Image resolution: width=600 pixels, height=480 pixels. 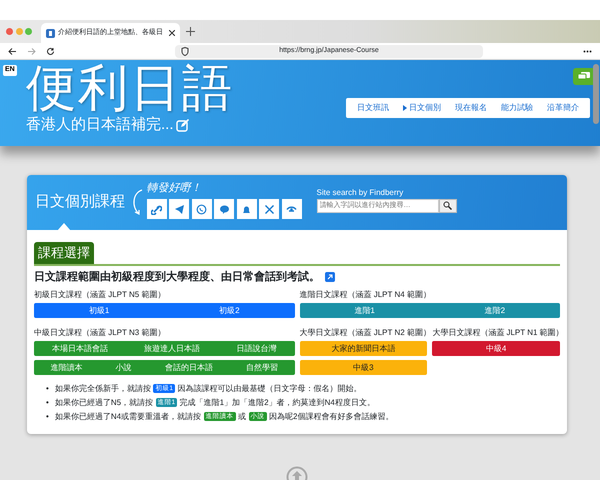 I want to click on nav-link: 日文班訊, so click(x=373, y=108).